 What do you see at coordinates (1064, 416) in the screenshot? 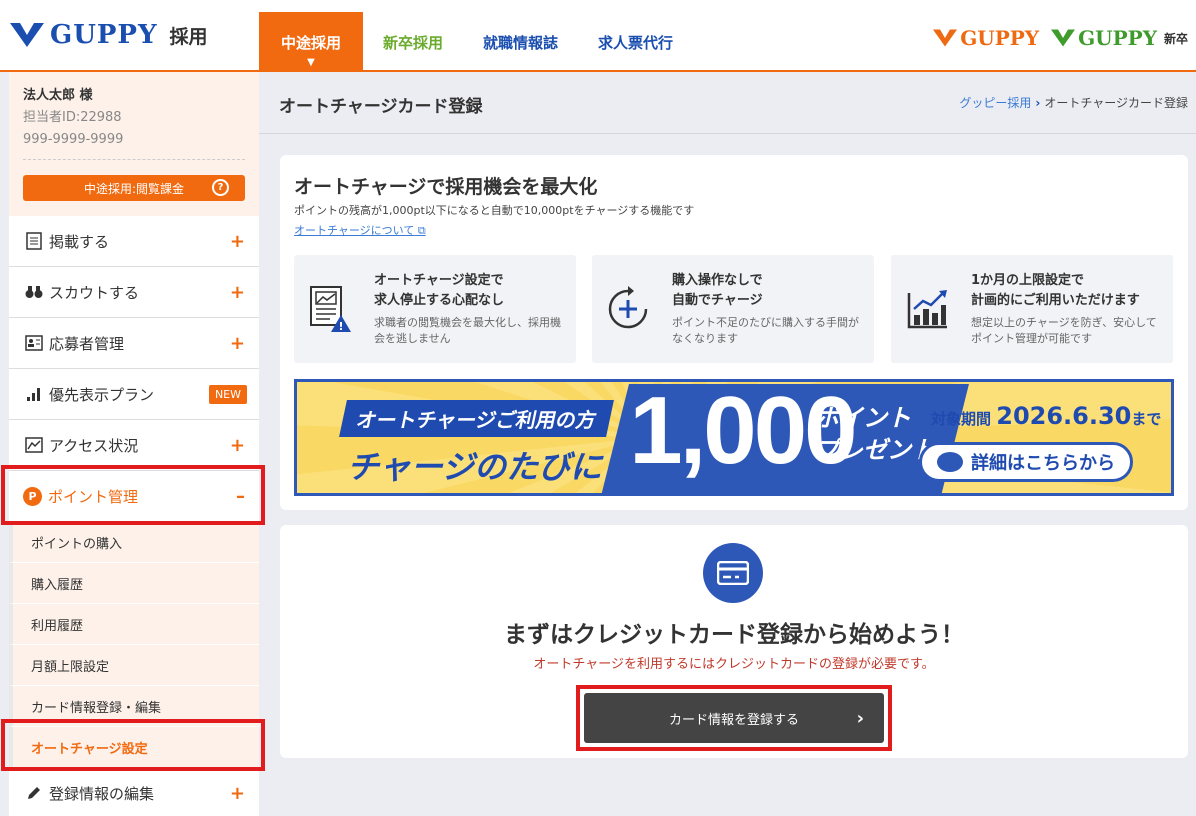
I see `period-date: 2026.6.30` at bounding box center [1064, 416].